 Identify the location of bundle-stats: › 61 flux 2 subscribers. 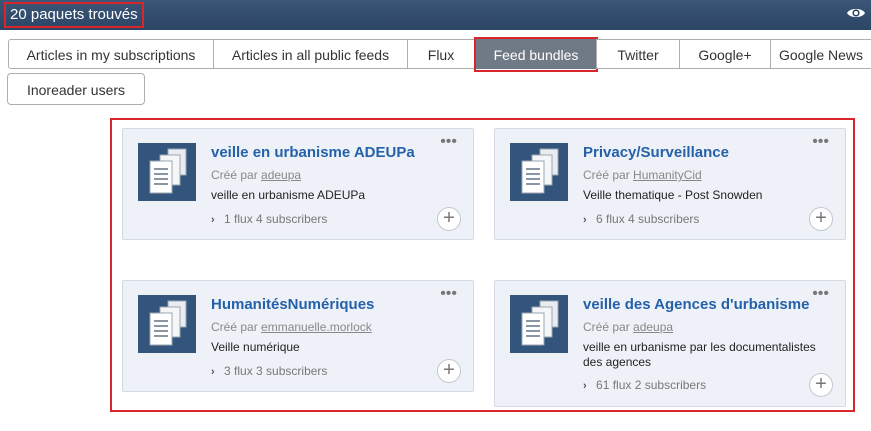
(644, 385).